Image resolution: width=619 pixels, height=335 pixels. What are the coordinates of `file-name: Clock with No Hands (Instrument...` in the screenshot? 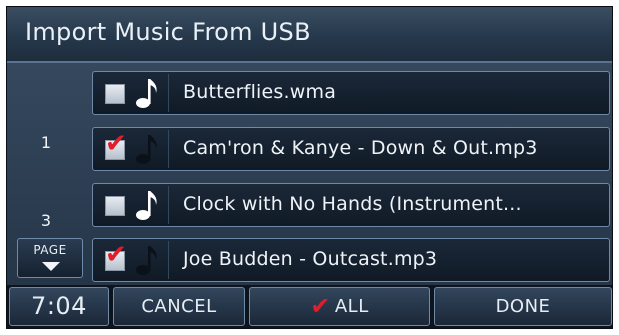 It's located at (352, 204).